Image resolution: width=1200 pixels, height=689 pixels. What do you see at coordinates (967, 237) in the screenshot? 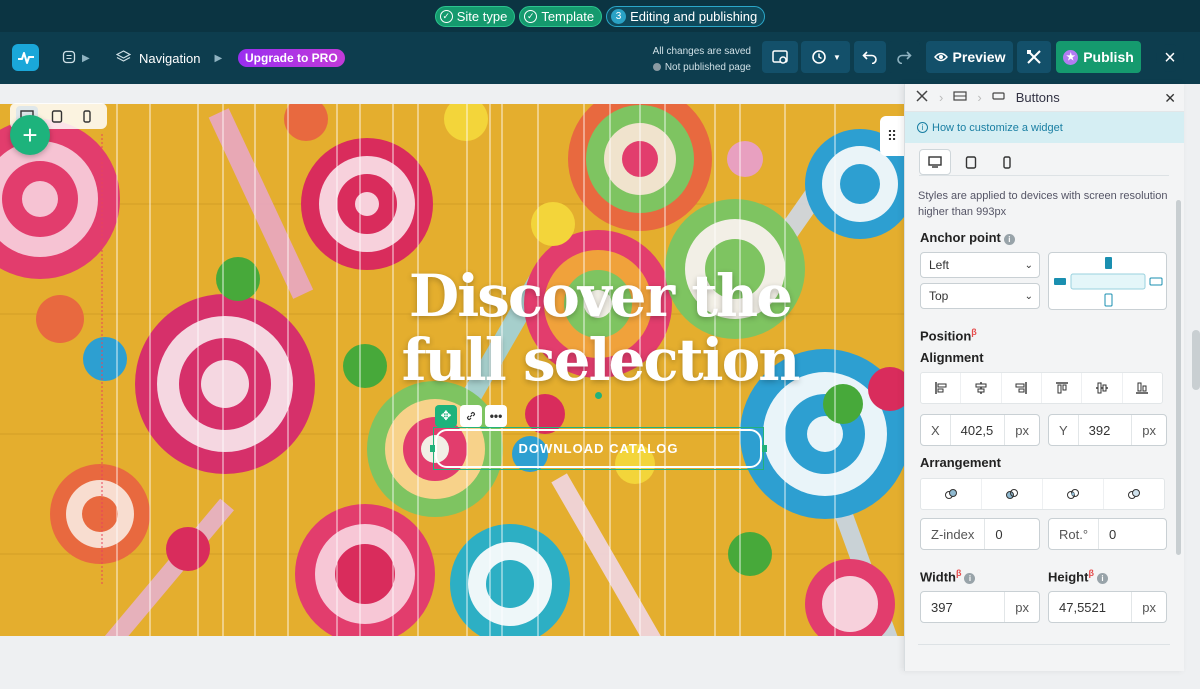
I see `anchor-point-label: Anchor point i` at bounding box center [967, 237].